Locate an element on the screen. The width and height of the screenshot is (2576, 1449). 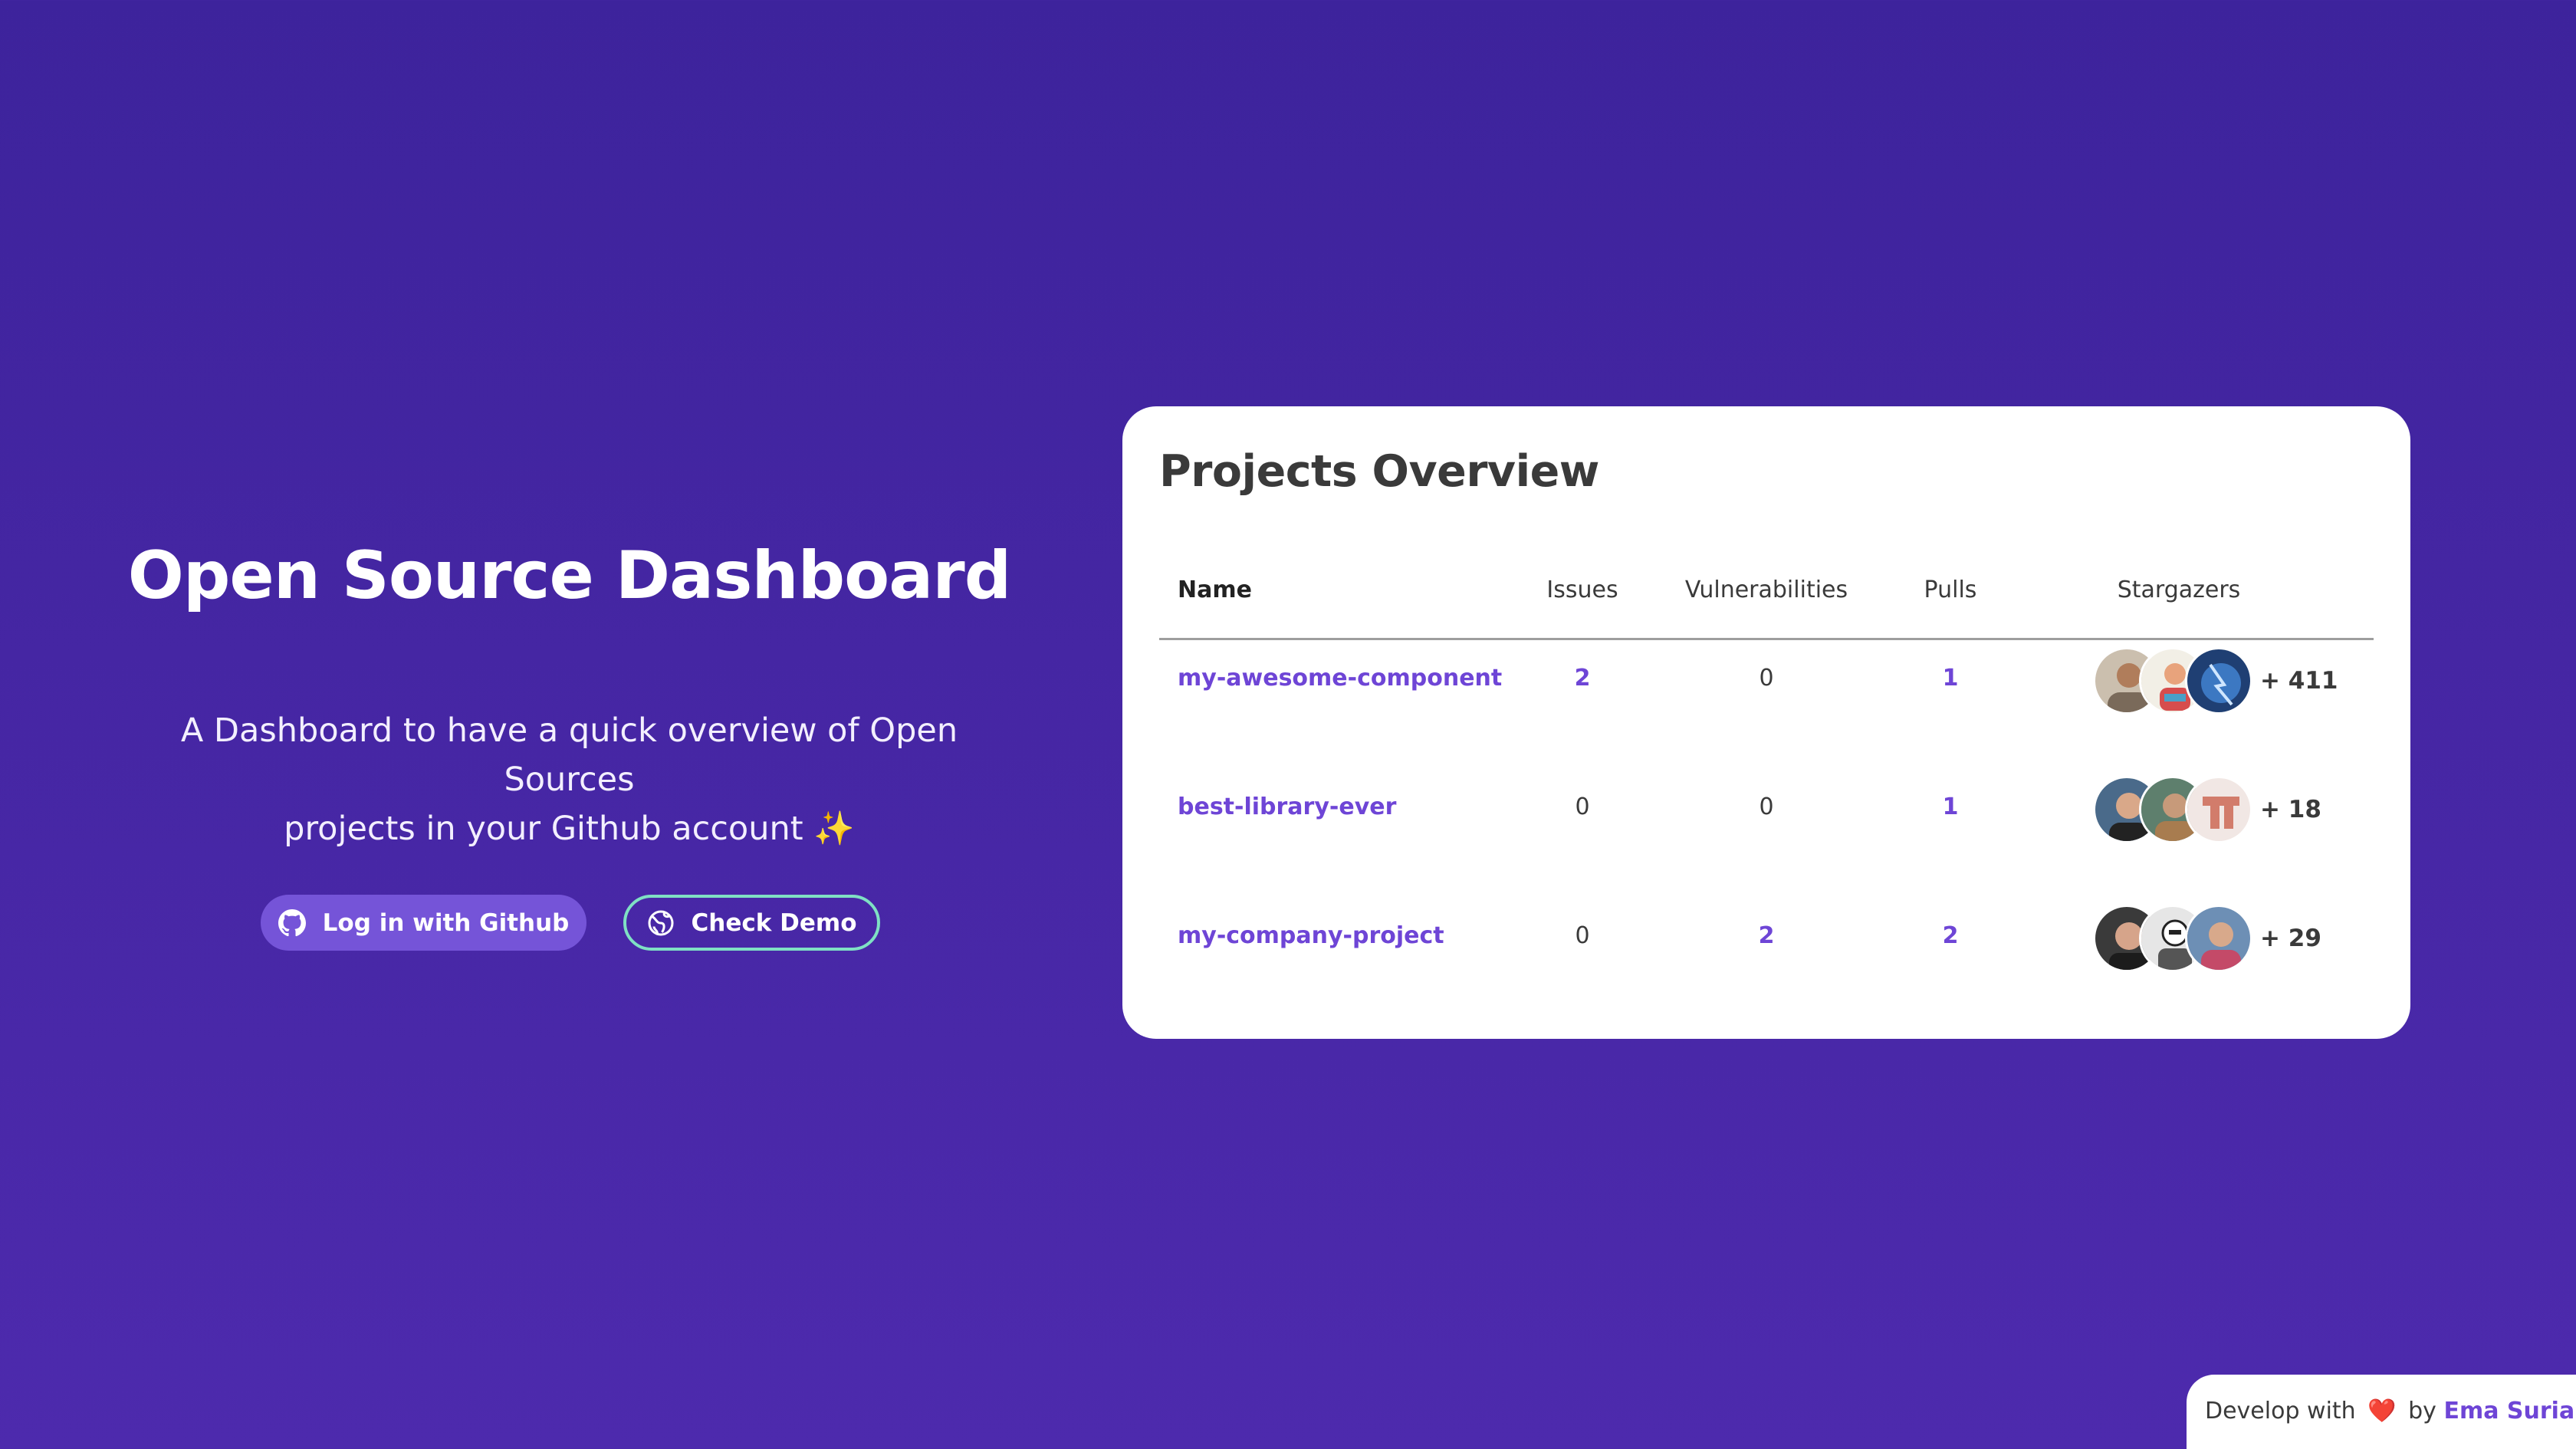
stargazers: + 411 is located at coordinates (2215, 681).